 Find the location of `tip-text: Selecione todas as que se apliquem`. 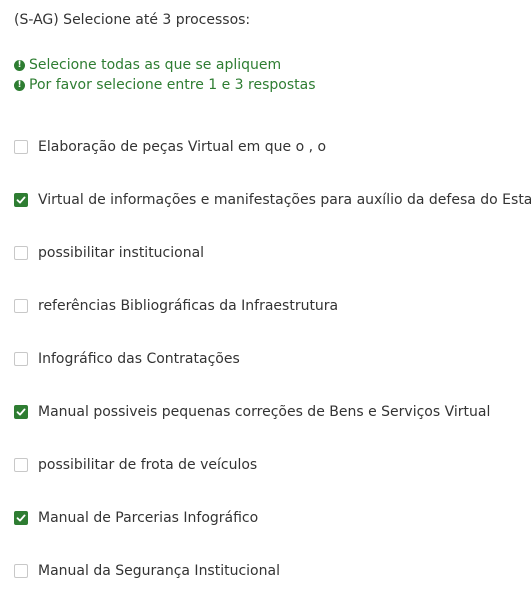

tip-text: Selecione todas as que se apliquem is located at coordinates (155, 65).